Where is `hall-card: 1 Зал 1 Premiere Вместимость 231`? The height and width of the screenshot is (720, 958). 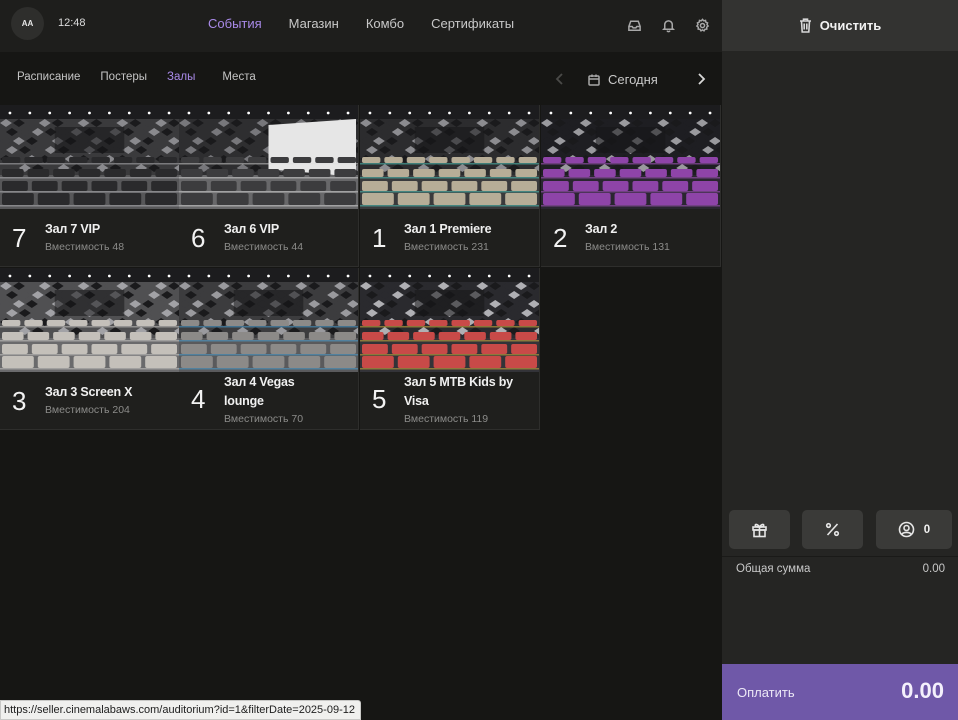
hall-card: 1 Зал 1 Premiere Вместимость 231 is located at coordinates (450, 186).